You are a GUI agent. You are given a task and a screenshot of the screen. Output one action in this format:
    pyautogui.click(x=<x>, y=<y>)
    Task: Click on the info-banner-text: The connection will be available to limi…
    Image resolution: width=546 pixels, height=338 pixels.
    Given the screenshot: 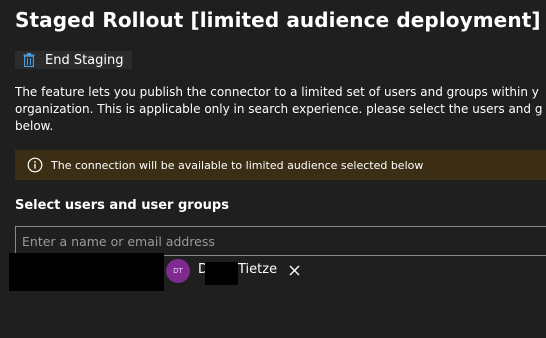 What is the action you would take?
    pyautogui.click(x=237, y=165)
    